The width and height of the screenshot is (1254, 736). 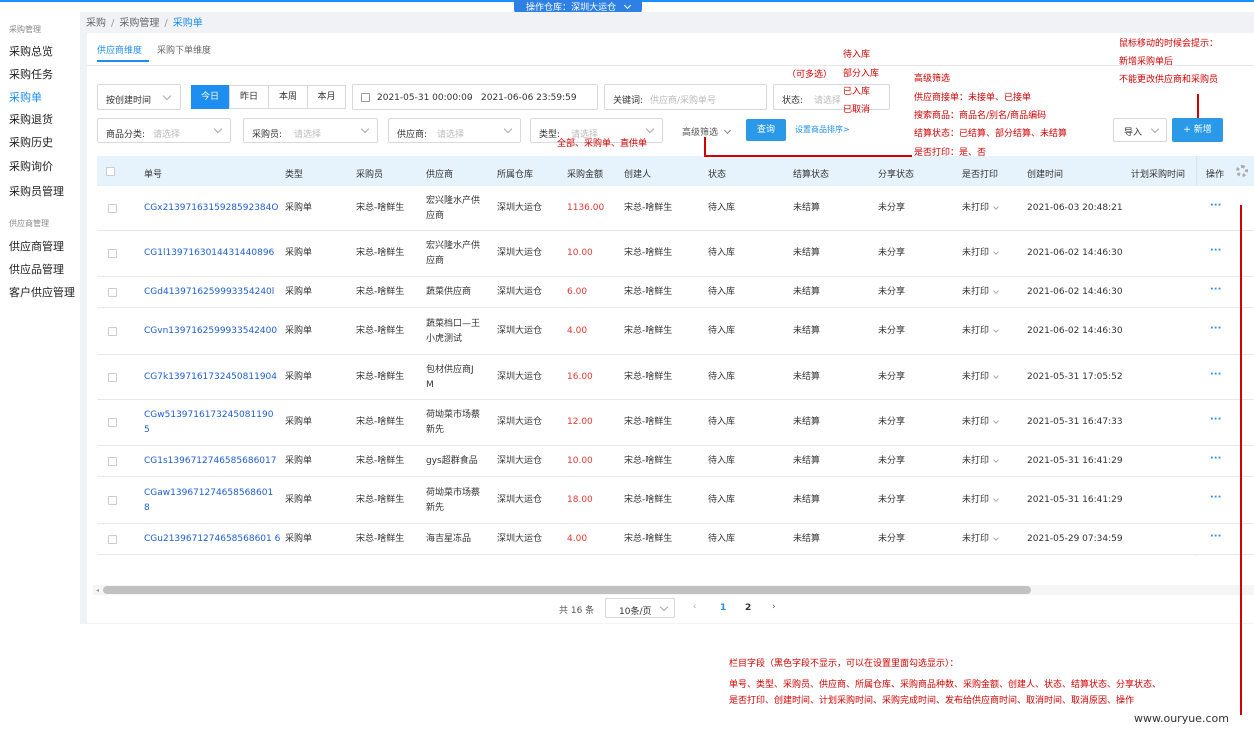 I want to click on page-2: 2, so click(x=748, y=608).